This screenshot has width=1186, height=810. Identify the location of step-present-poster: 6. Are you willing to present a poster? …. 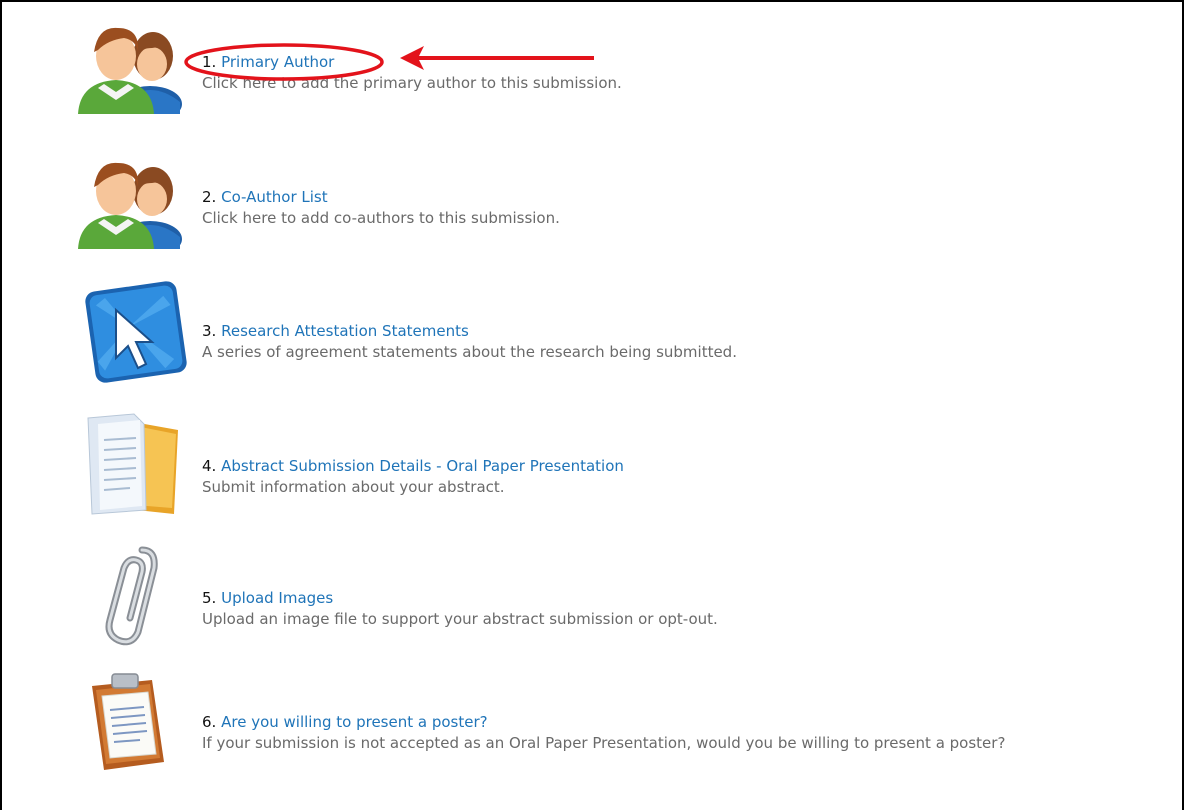
(592, 725).